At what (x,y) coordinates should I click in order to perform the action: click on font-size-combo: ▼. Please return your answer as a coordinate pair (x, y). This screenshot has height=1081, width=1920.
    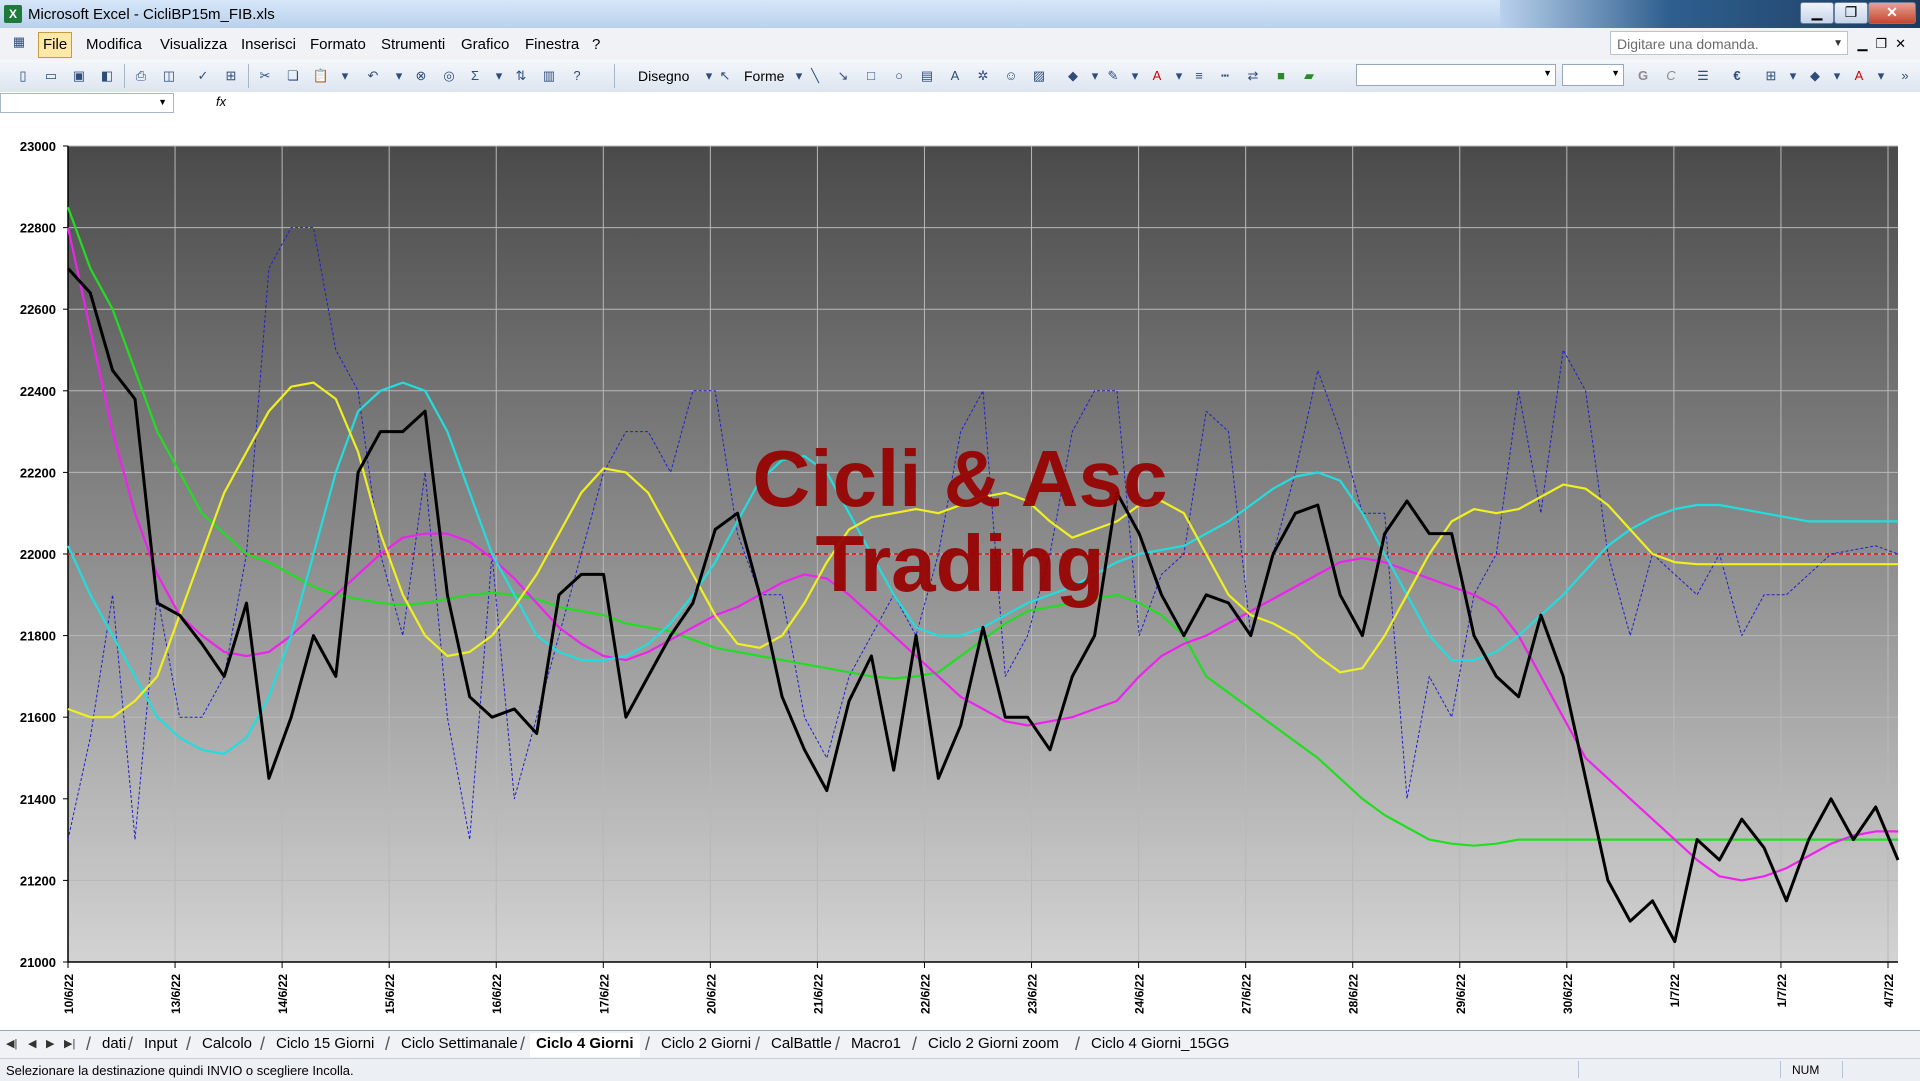
    Looking at the image, I should click on (1593, 75).